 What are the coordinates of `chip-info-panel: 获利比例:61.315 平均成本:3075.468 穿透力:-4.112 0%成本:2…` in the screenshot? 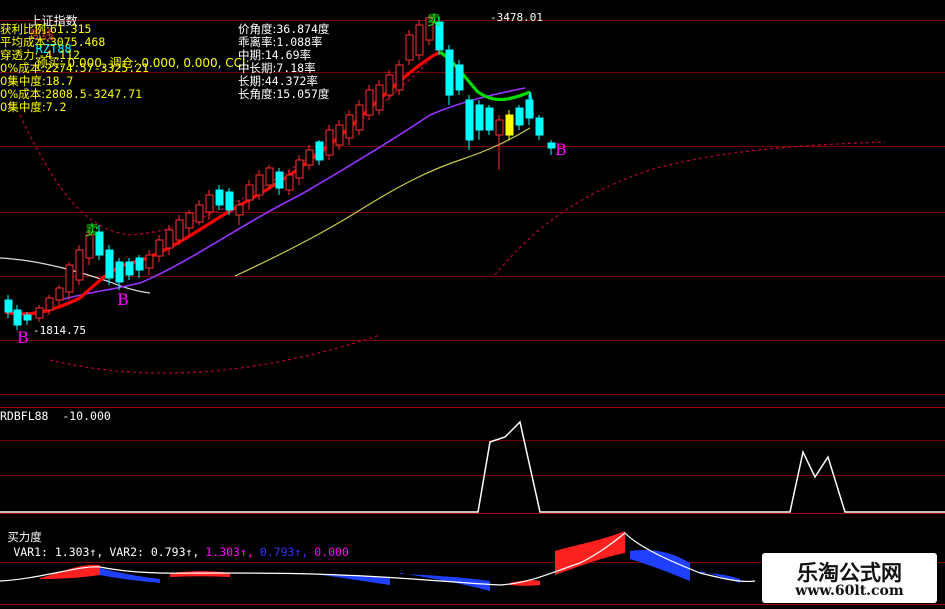 It's located at (74, 68).